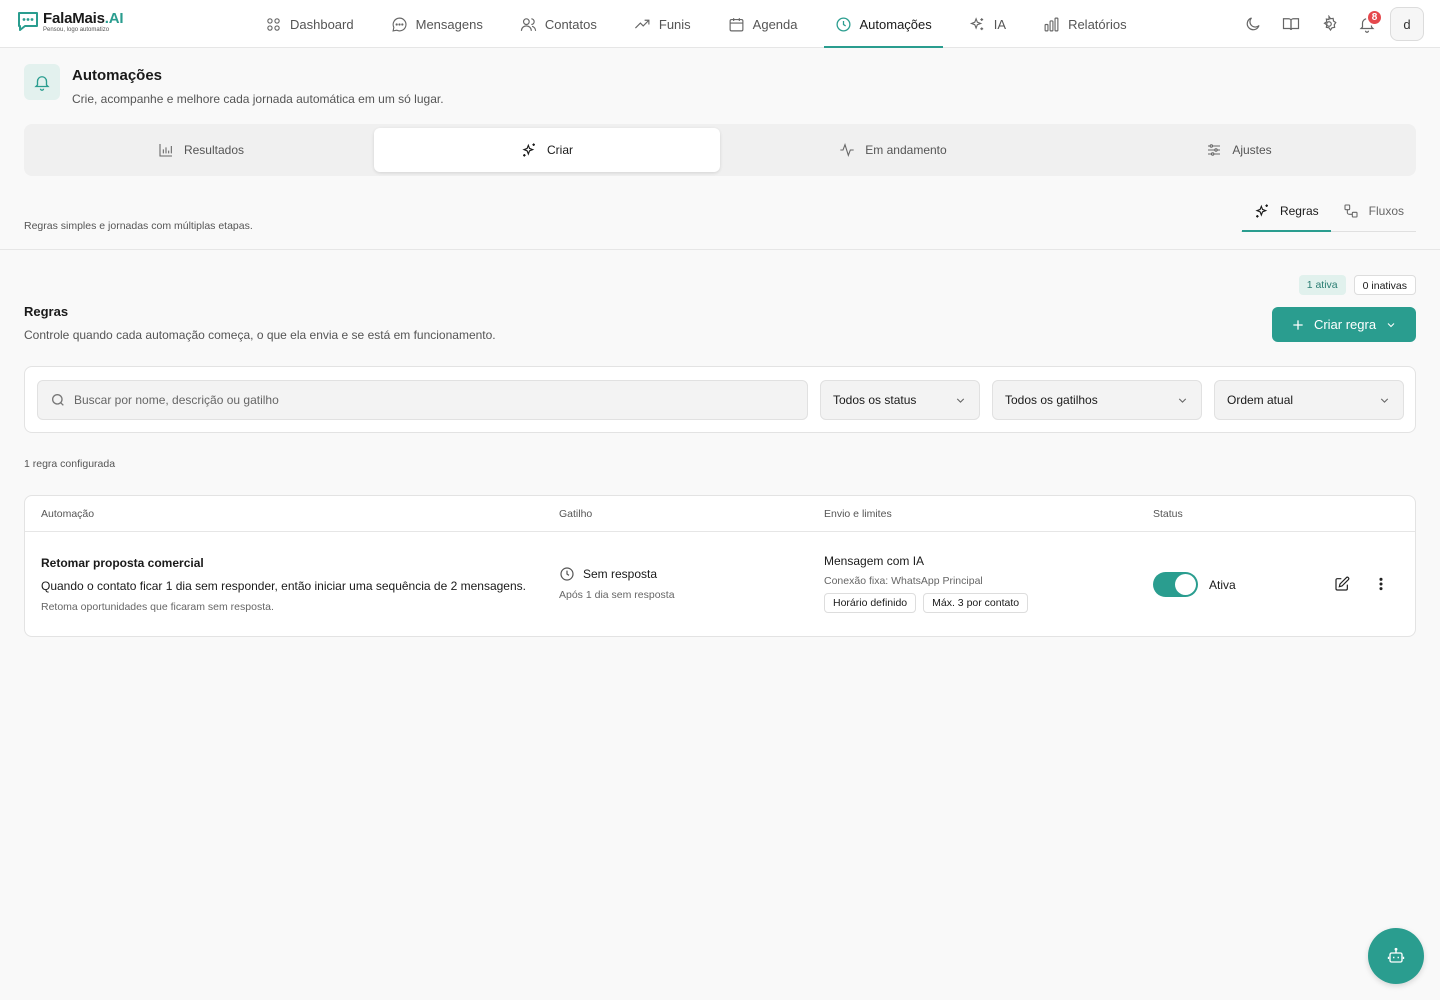 This screenshot has height=1000, width=1440. What do you see at coordinates (847, 150) in the screenshot?
I see `activity-icon` at bounding box center [847, 150].